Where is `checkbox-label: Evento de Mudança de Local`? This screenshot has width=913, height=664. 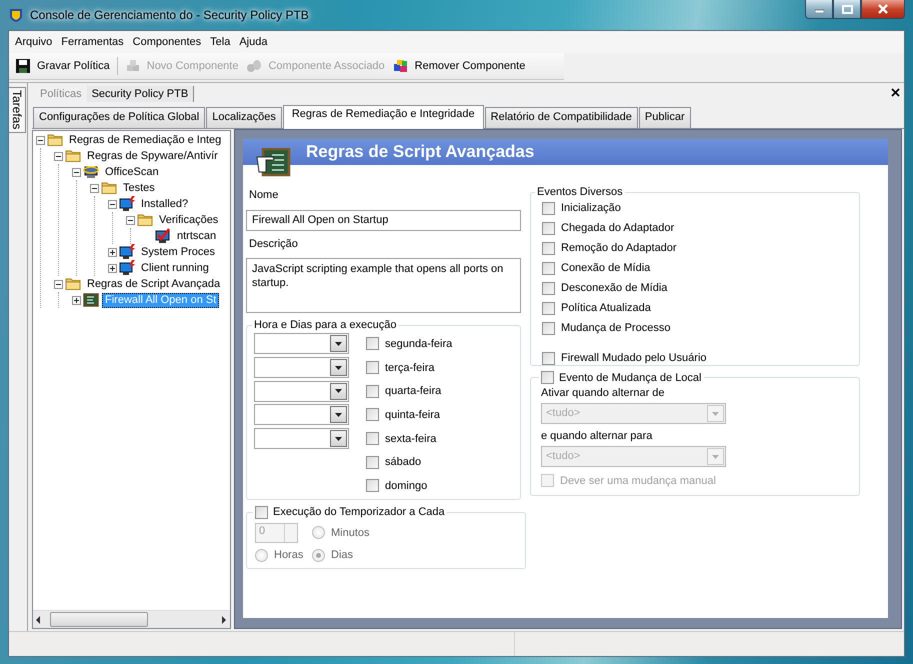 checkbox-label: Evento de Mudança de Local is located at coordinates (630, 378).